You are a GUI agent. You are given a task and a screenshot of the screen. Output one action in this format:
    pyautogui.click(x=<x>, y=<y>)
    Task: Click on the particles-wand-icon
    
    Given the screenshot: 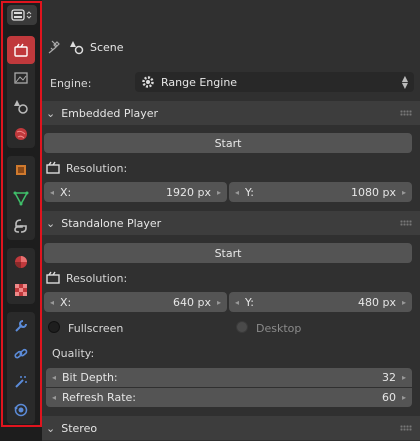 What is the action you would take?
    pyautogui.click(x=21, y=382)
    